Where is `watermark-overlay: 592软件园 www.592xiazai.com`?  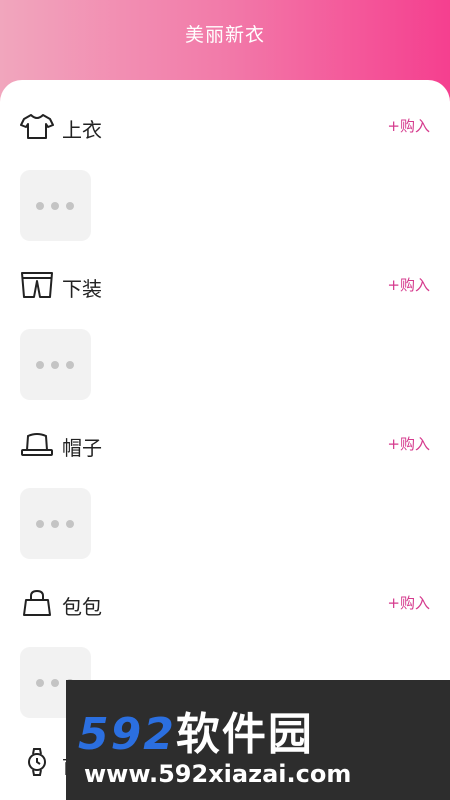
watermark-overlay: 592软件园 www.592xiazai.com is located at coordinates (258, 740).